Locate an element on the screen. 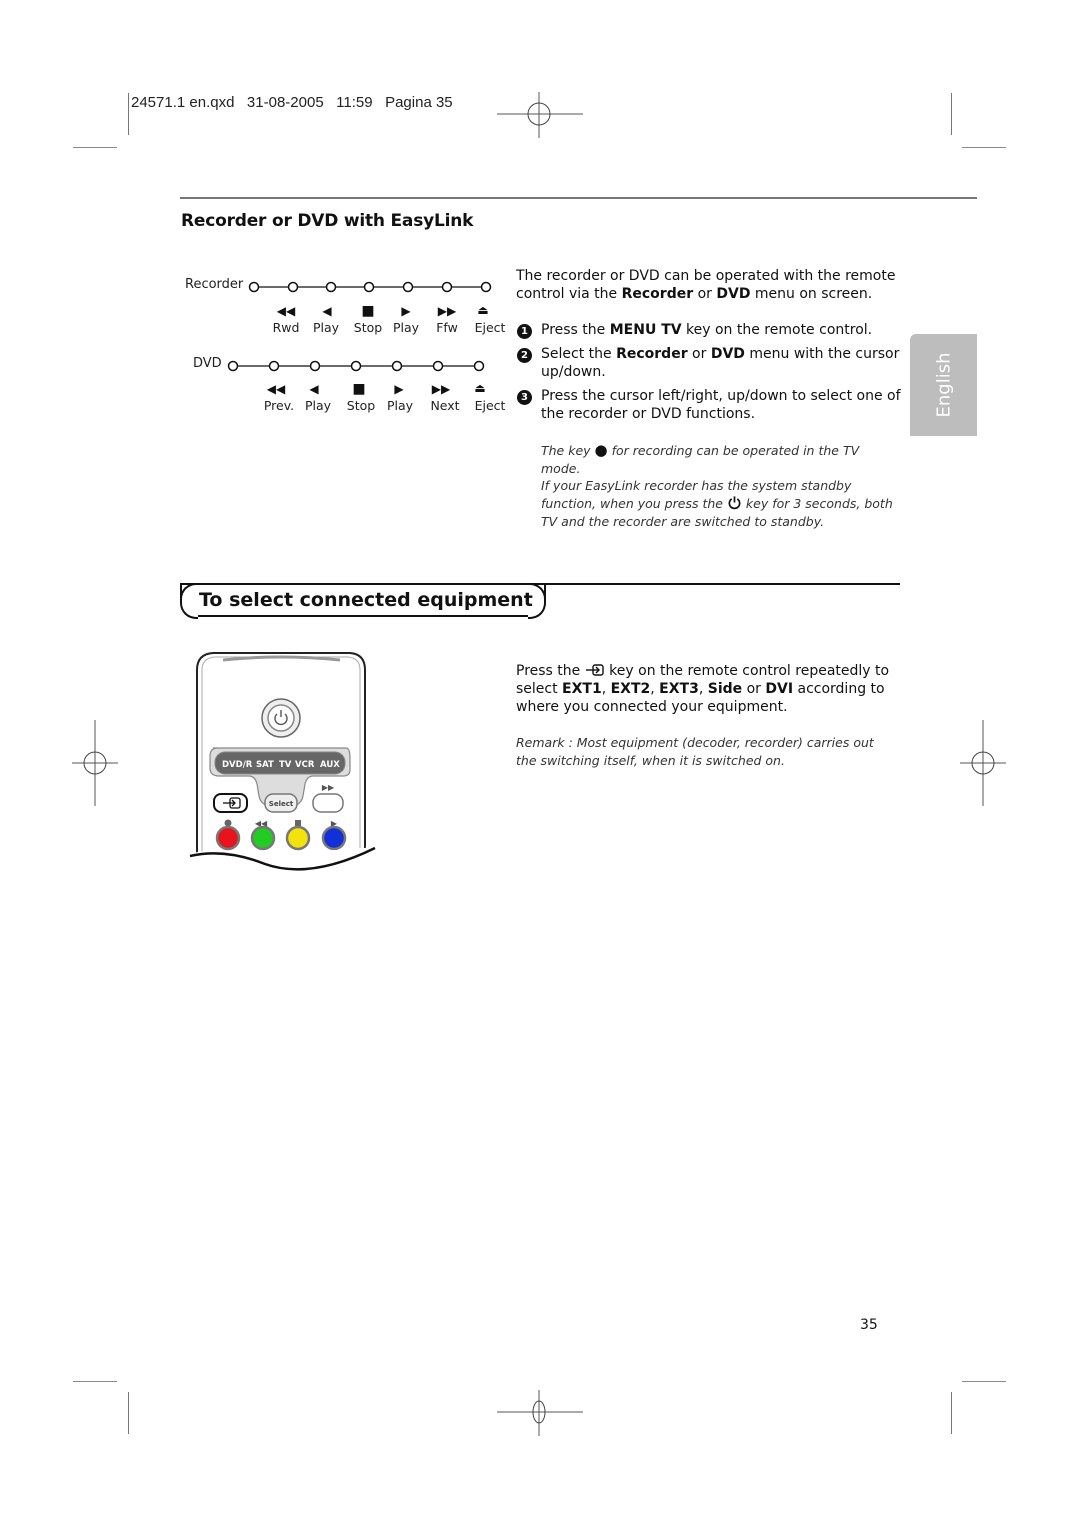  recorder-connector-line is located at coordinates (370, 287).